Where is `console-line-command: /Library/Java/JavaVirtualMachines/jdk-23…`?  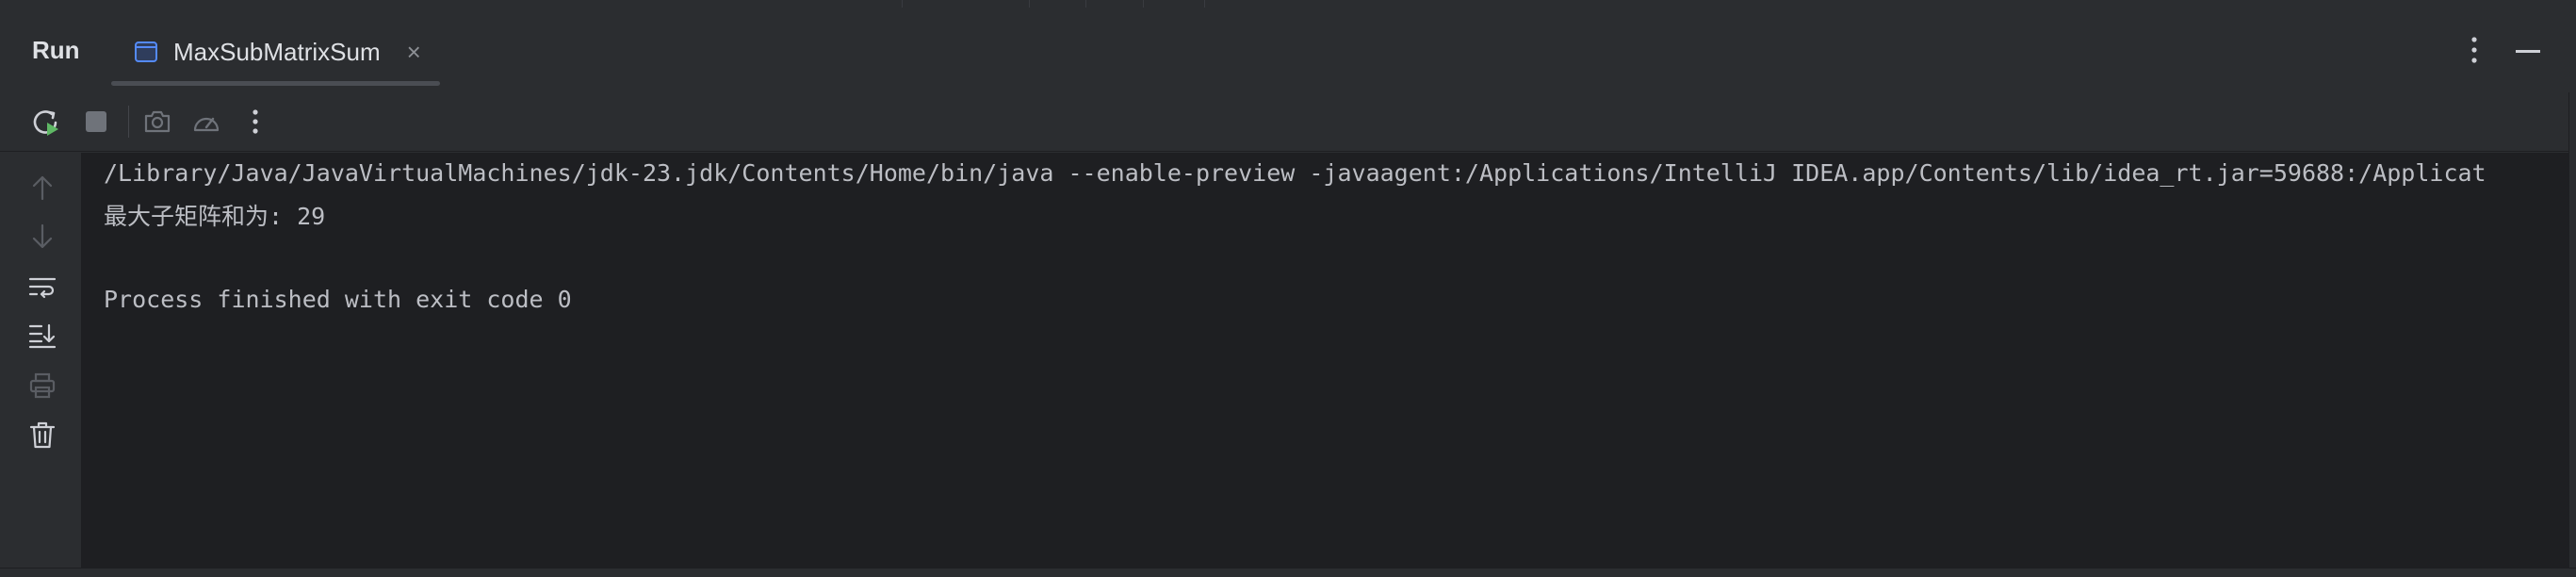 console-line-command: /Library/Java/JavaVirtualMachines/jdk-23… is located at coordinates (1295, 173).